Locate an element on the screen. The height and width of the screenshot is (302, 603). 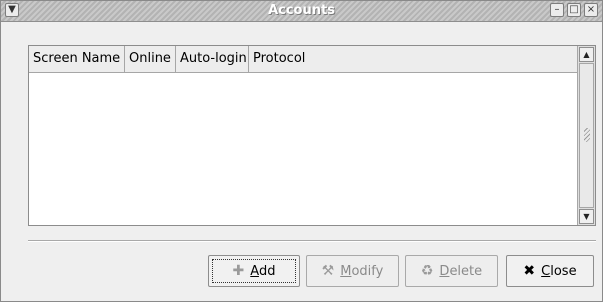
column-header-screen-name: Screen Name is located at coordinates (77, 59).